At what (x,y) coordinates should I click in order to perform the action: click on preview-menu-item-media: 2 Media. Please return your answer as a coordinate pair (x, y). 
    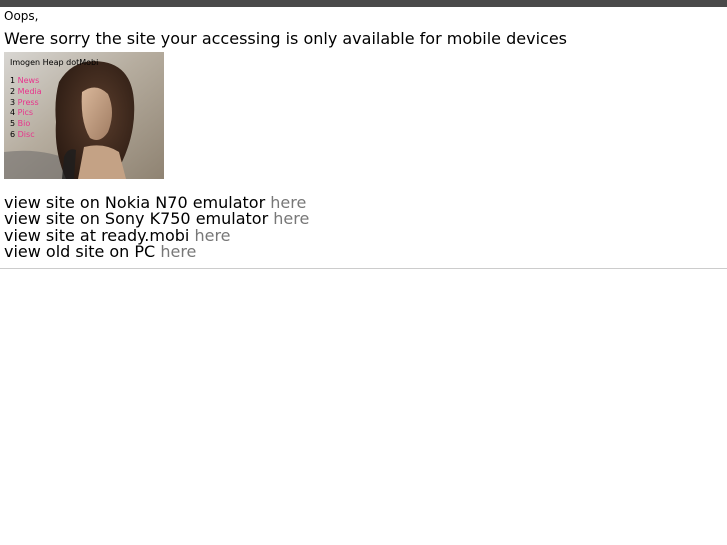
    Looking at the image, I should click on (26, 91).